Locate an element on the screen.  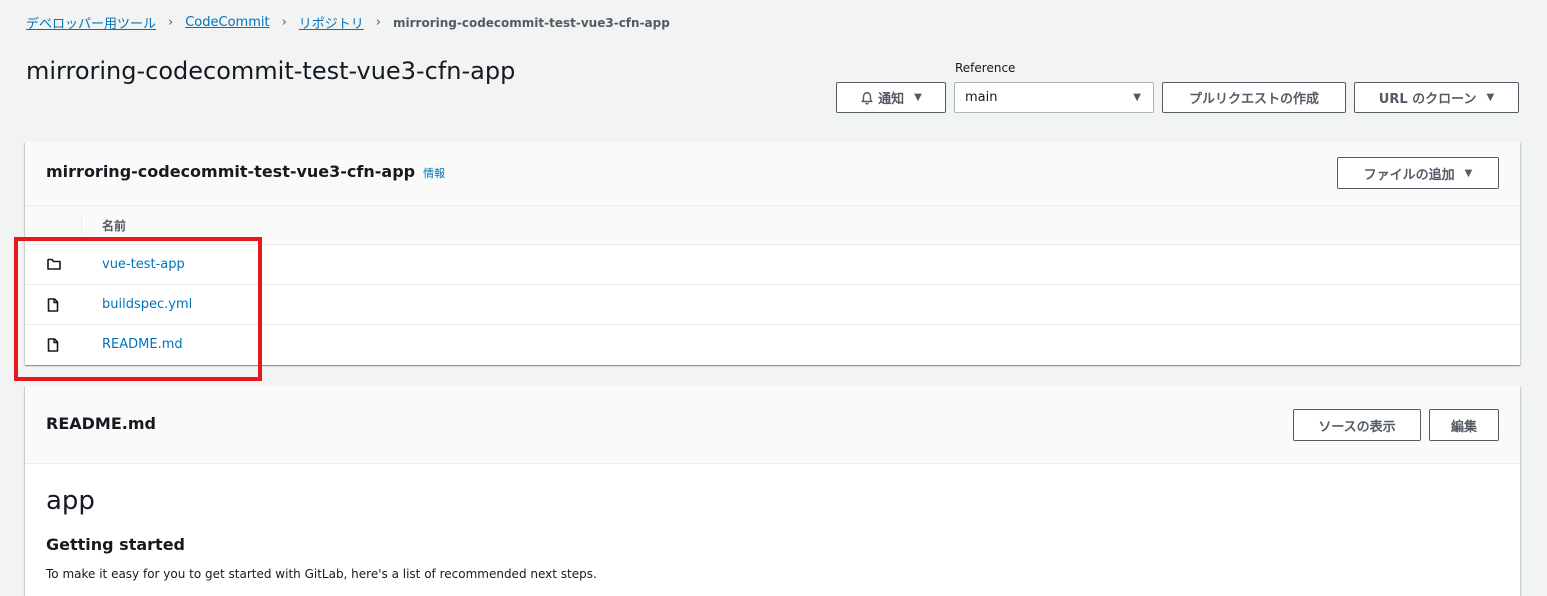
create-pull-request-button: プルリクエストの作成 is located at coordinates (1254, 97).